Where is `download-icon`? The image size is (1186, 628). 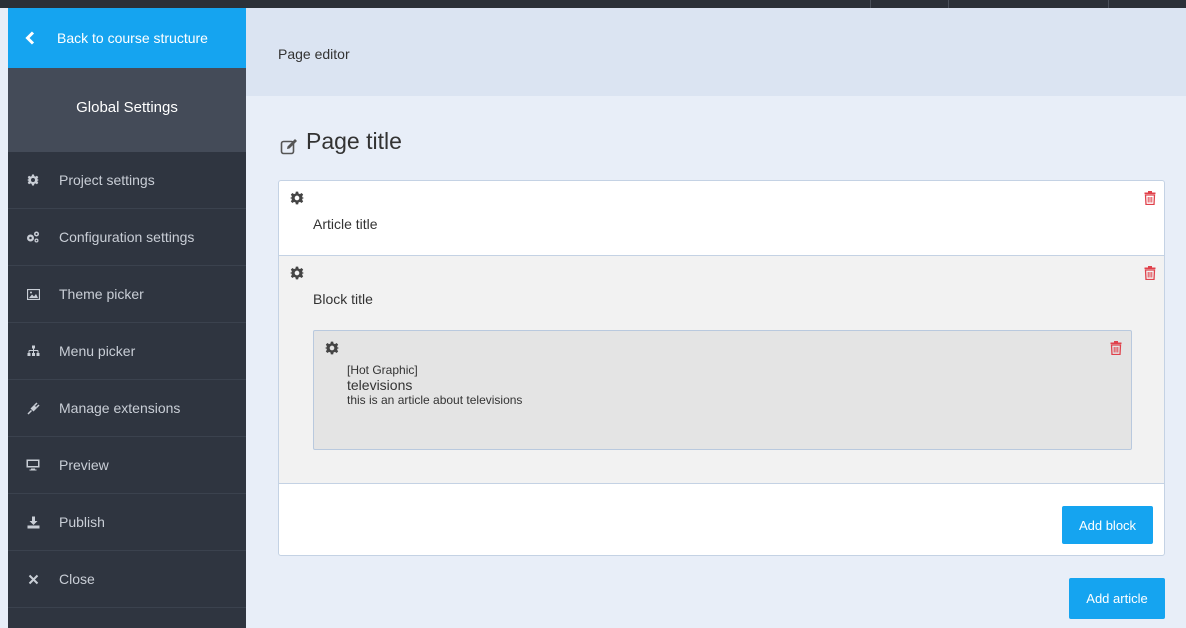 download-icon is located at coordinates (33, 522).